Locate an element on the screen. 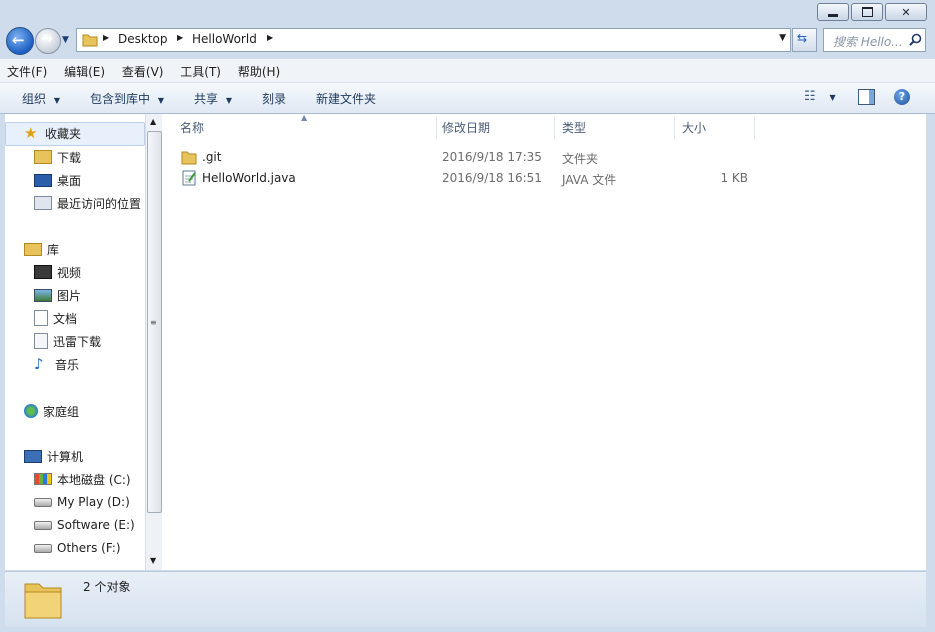  change-view-button: ☷ ▼ is located at coordinates (820, 96).